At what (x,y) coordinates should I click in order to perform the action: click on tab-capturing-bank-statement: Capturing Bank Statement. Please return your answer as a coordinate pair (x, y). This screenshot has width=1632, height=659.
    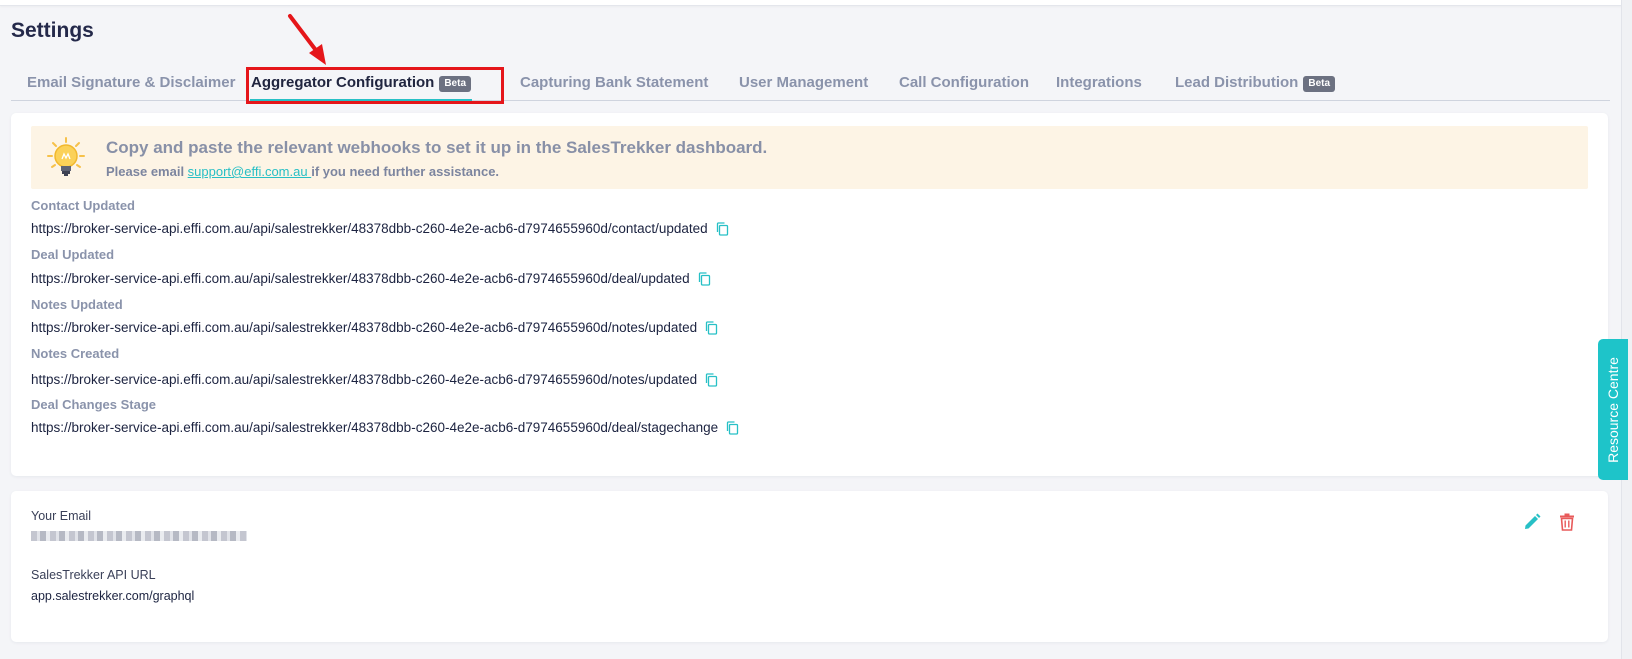
    Looking at the image, I should click on (614, 84).